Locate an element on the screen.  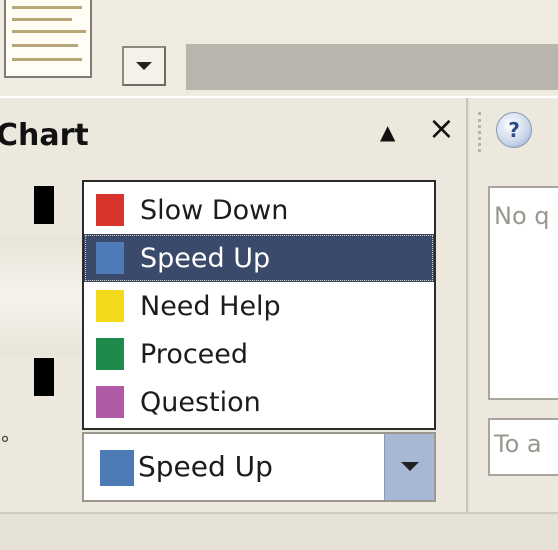
selected-status-value: Speed Up is located at coordinates (205, 466).